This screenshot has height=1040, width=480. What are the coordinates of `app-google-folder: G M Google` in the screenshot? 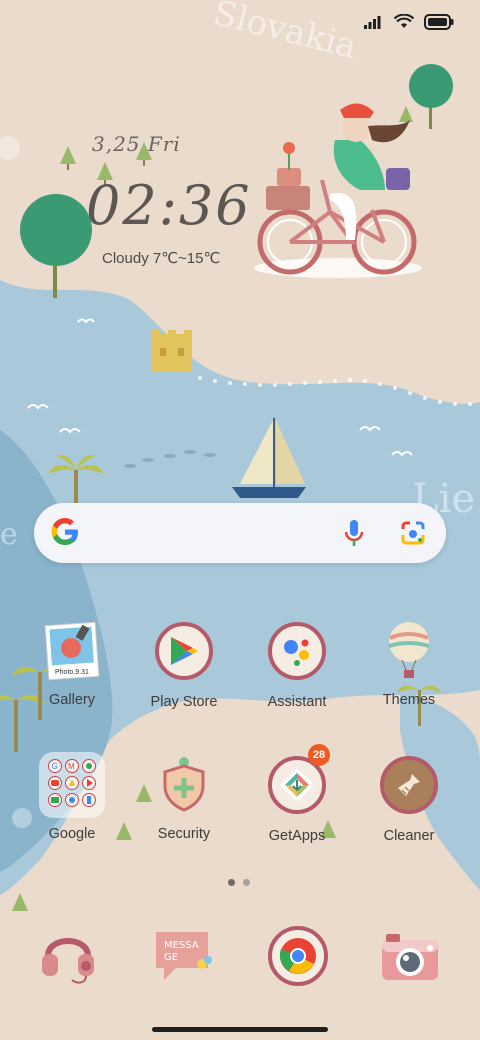 It's located at (72, 797).